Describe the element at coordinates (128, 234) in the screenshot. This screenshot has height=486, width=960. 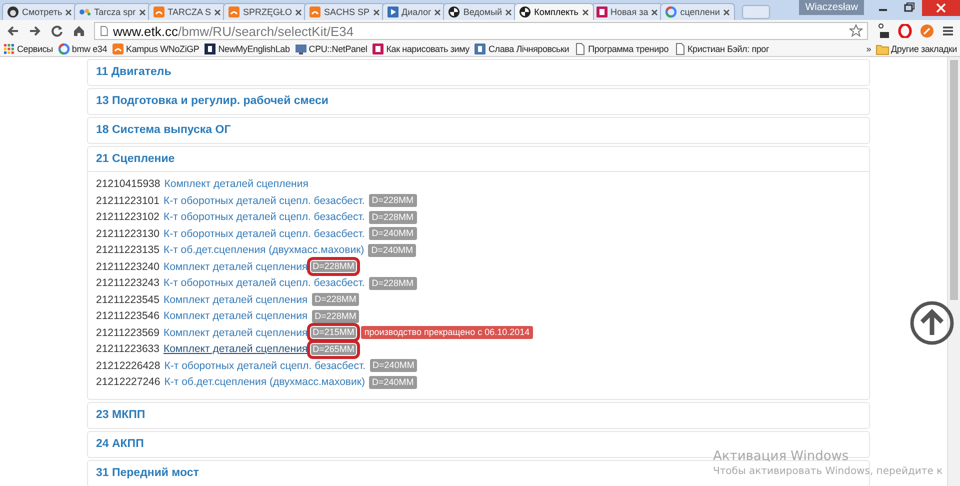
I see `part-number: 21211223130` at that location.